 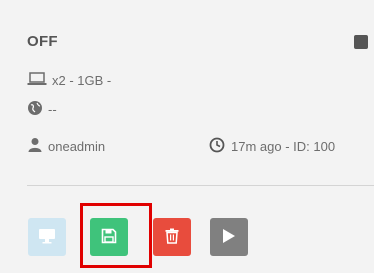 I want to click on network-text: --, so click(x=52, y=109).